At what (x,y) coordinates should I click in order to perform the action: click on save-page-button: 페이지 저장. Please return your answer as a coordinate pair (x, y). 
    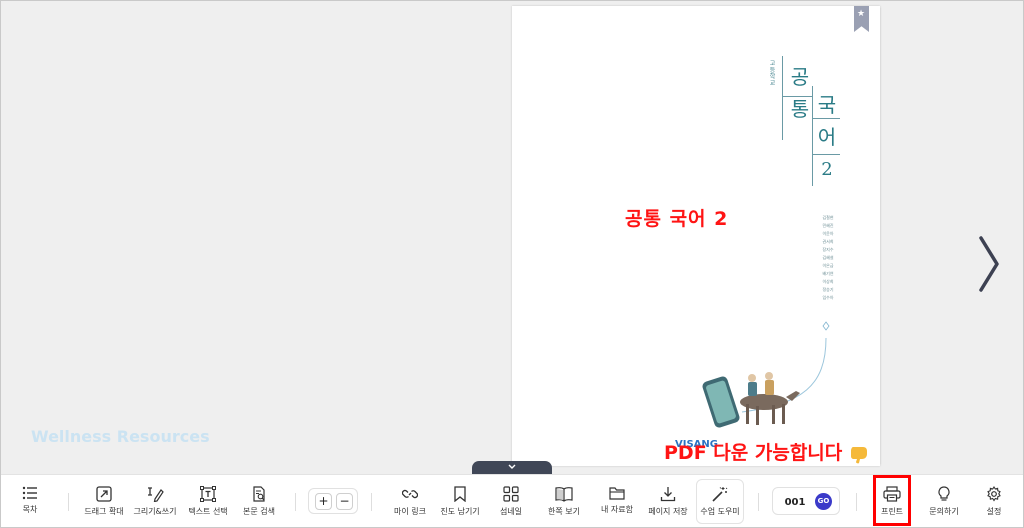
    Looking at the image, I should click on (668, 501).